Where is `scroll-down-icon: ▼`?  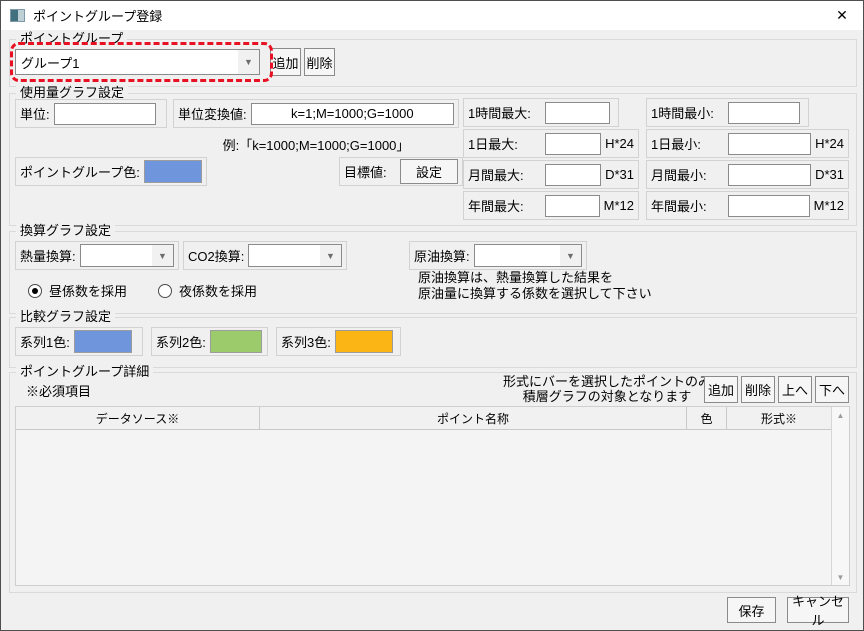
scroll-down-icon: ▼ is located at coordinates (840, 577).